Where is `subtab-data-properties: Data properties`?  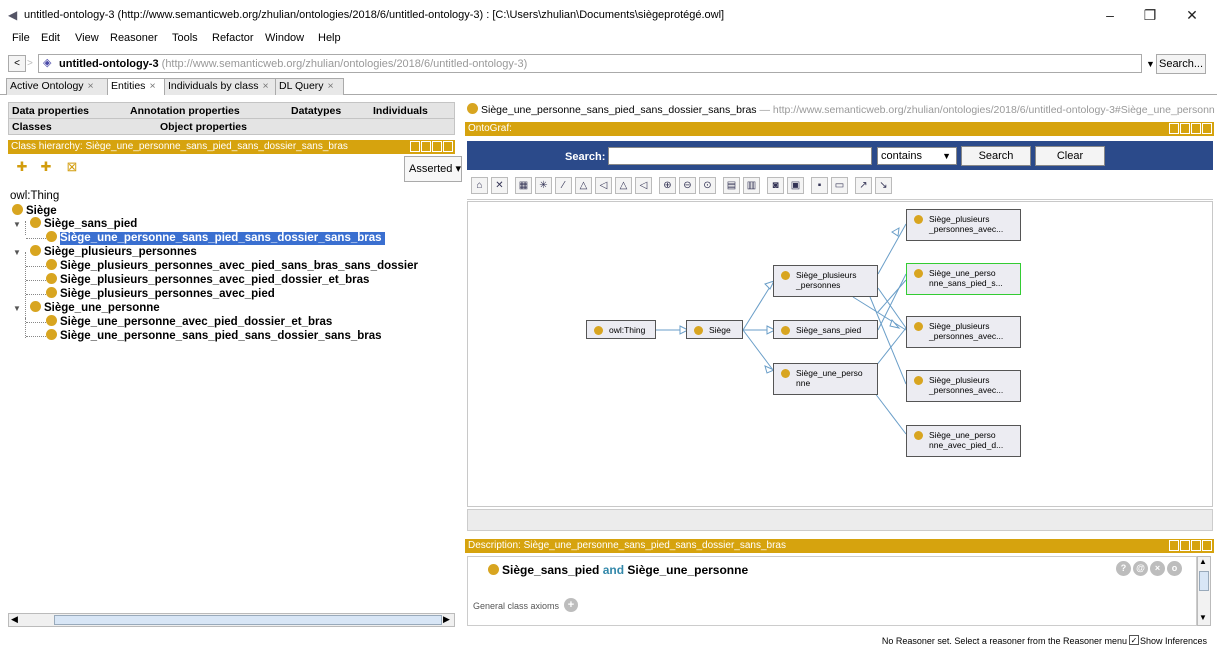 subtab-data-properties: Data properties is located at coordinates (50, 111).